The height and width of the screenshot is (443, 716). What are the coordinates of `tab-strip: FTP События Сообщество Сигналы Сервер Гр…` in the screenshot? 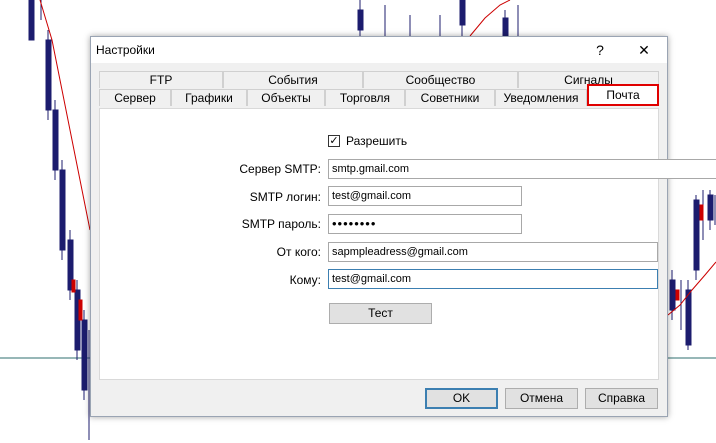 It's located at (379, 91).